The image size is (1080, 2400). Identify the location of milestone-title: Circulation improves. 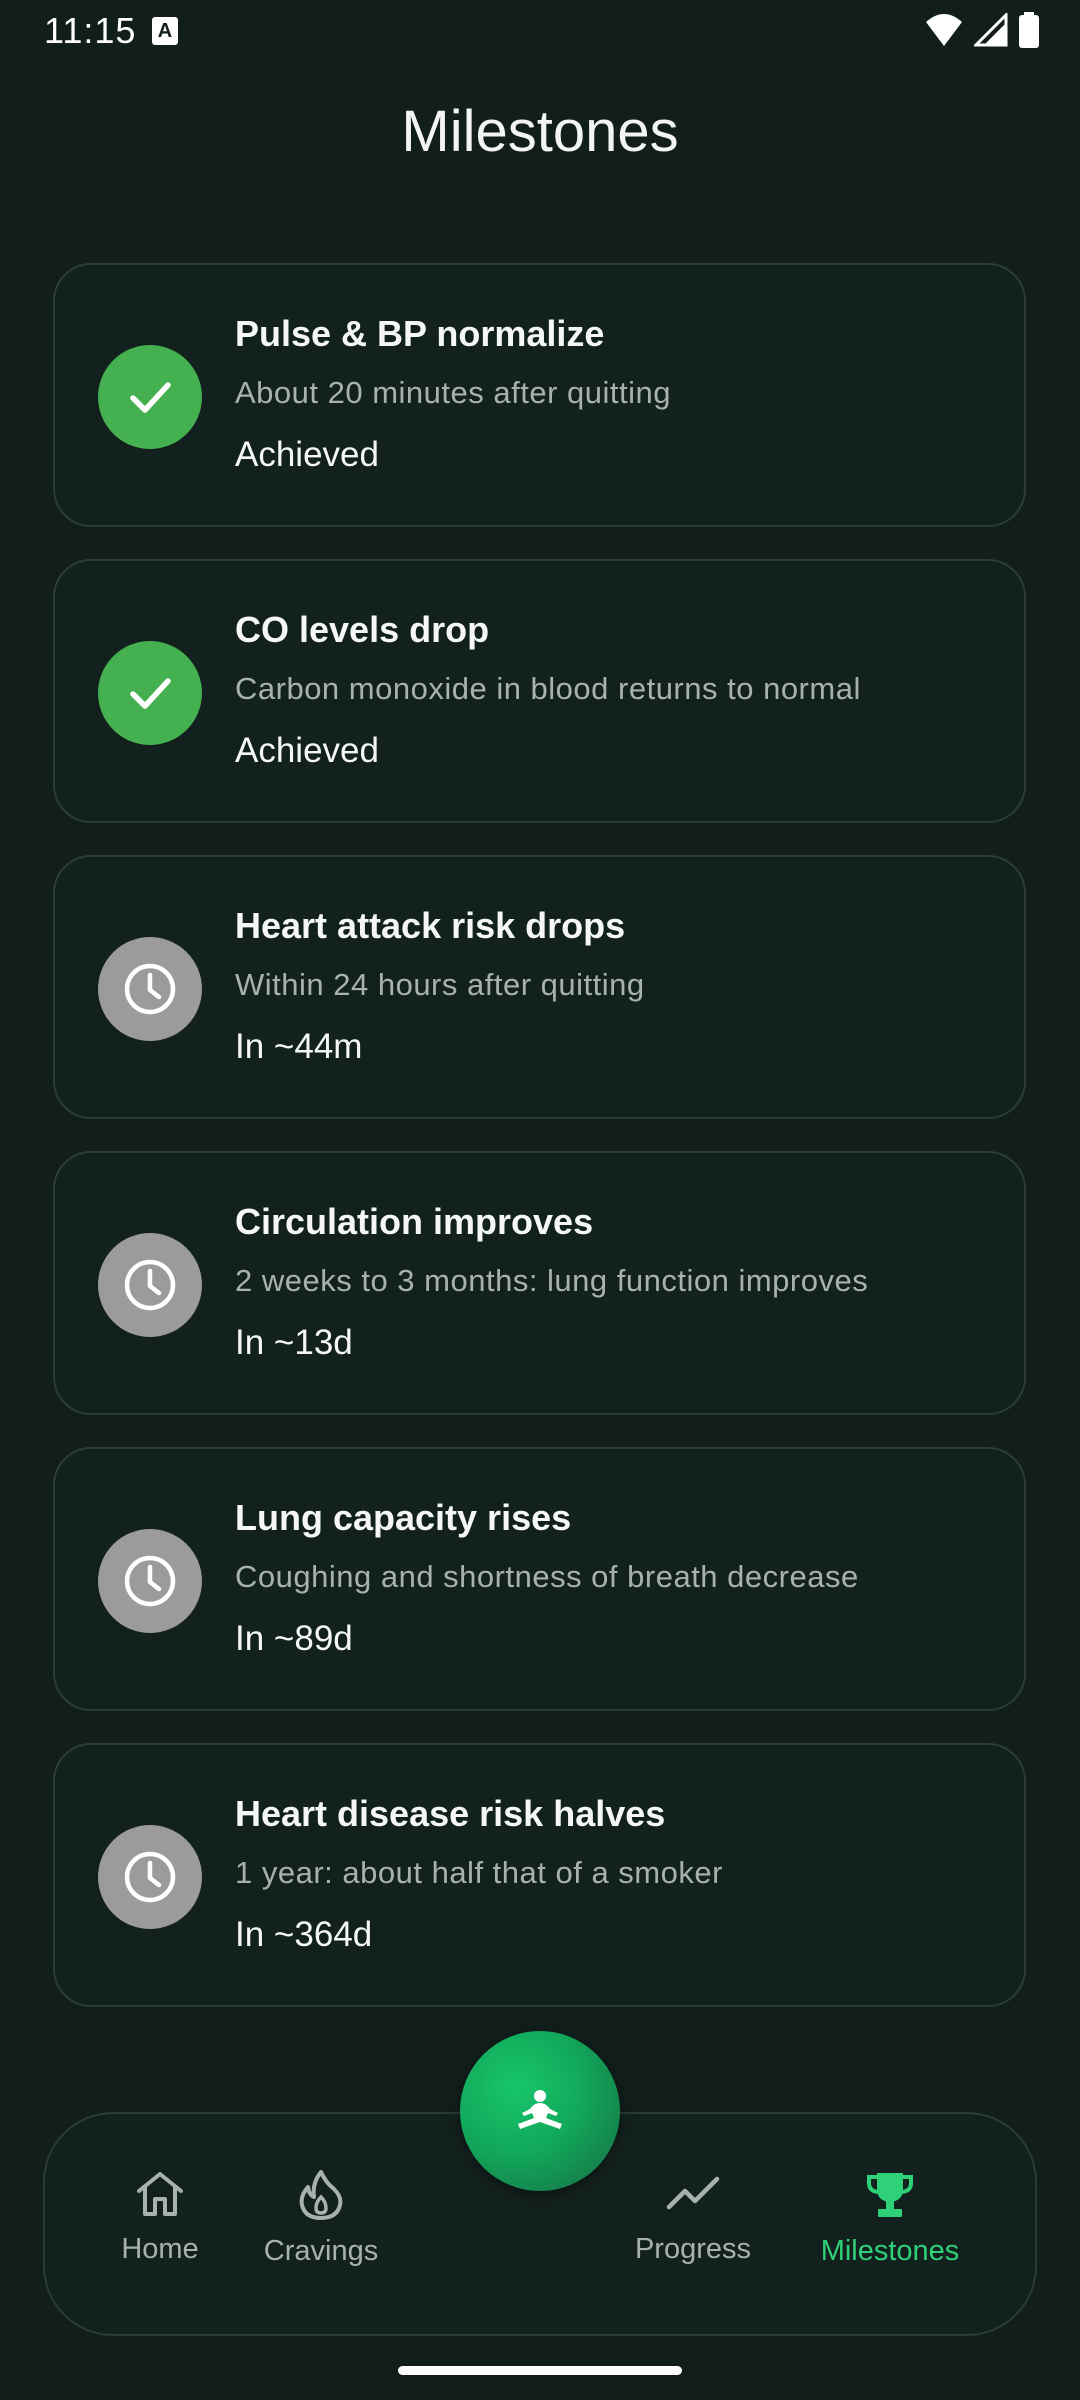
(414, 1221).